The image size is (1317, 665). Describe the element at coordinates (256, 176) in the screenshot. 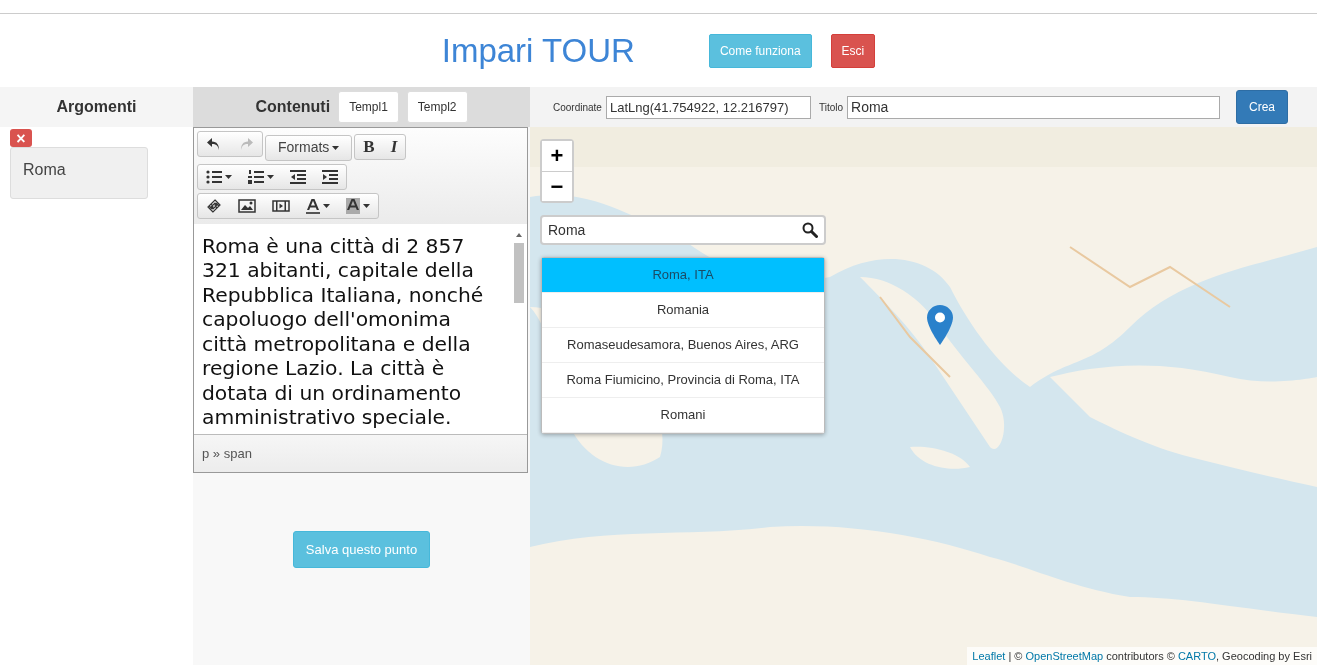

I see `numbered-list-icon` at that location.